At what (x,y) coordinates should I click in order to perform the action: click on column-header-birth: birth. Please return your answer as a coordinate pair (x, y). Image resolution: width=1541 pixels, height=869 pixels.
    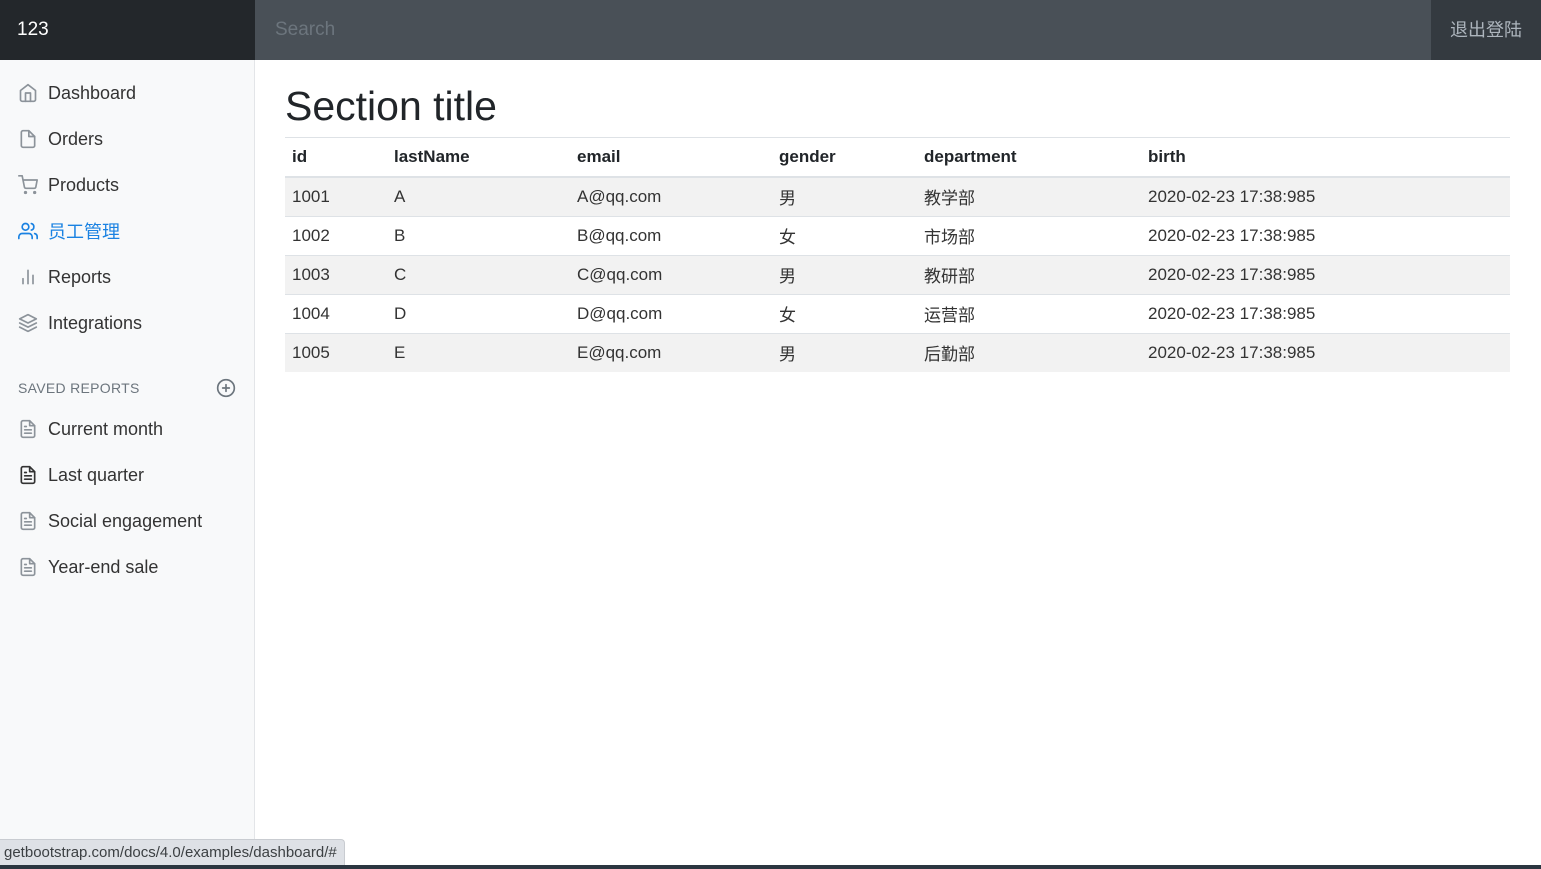
    Looking at the image, I should click on (1325, 158).